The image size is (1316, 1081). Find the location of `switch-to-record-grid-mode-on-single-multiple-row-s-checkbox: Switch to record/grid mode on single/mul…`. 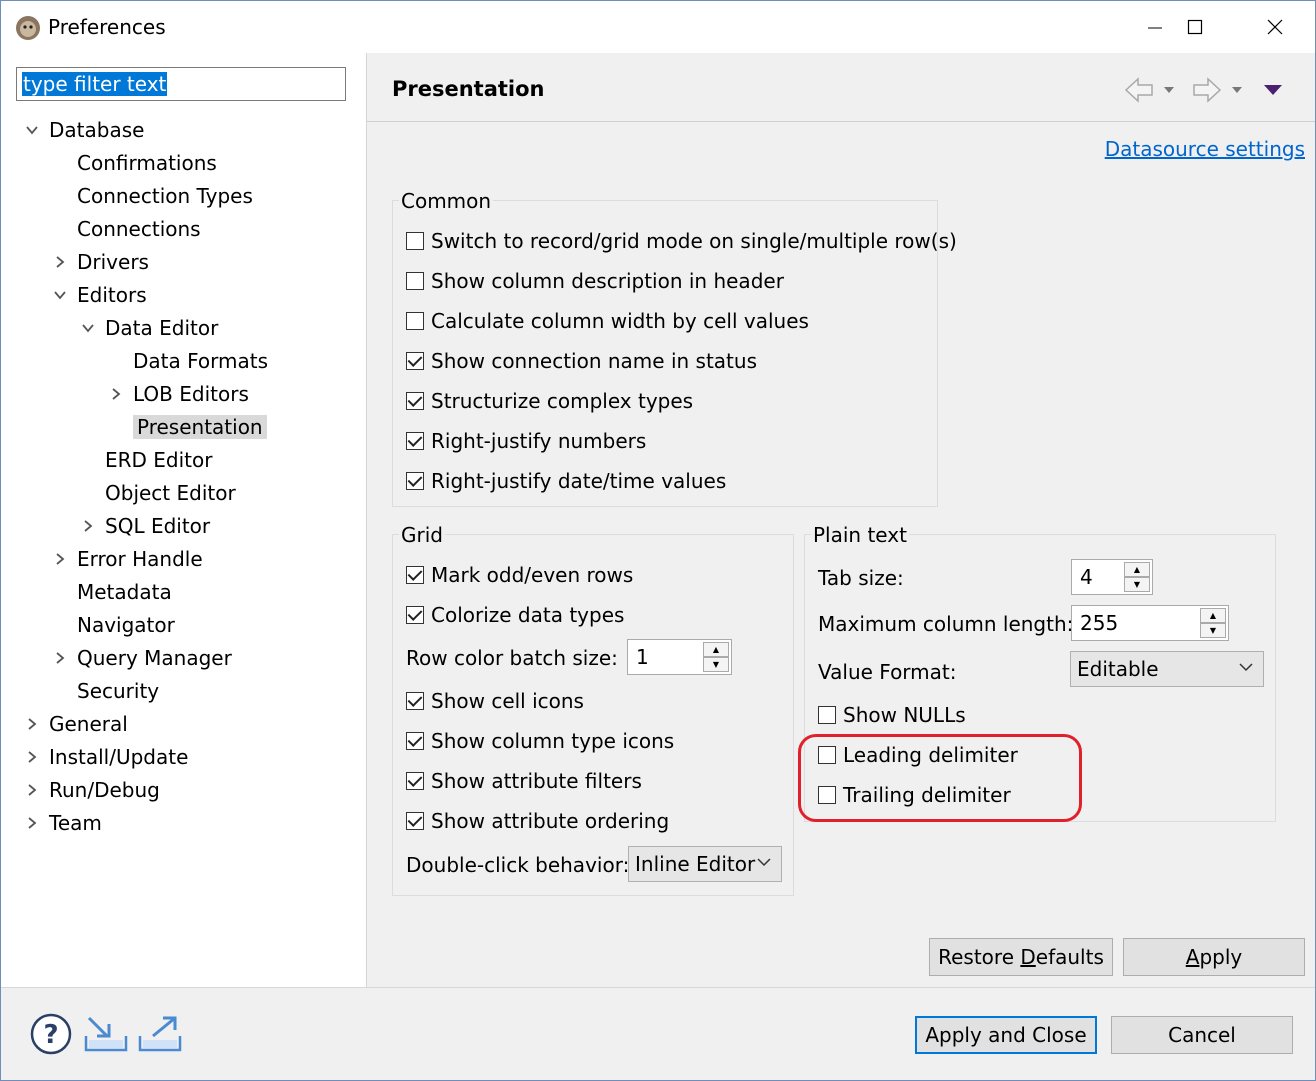

switch-to-record-grid-mode-on-single-multiple-row-s-checkbox: Switch to record/grid mode on single/mul… is located at coordinates (681, 241).